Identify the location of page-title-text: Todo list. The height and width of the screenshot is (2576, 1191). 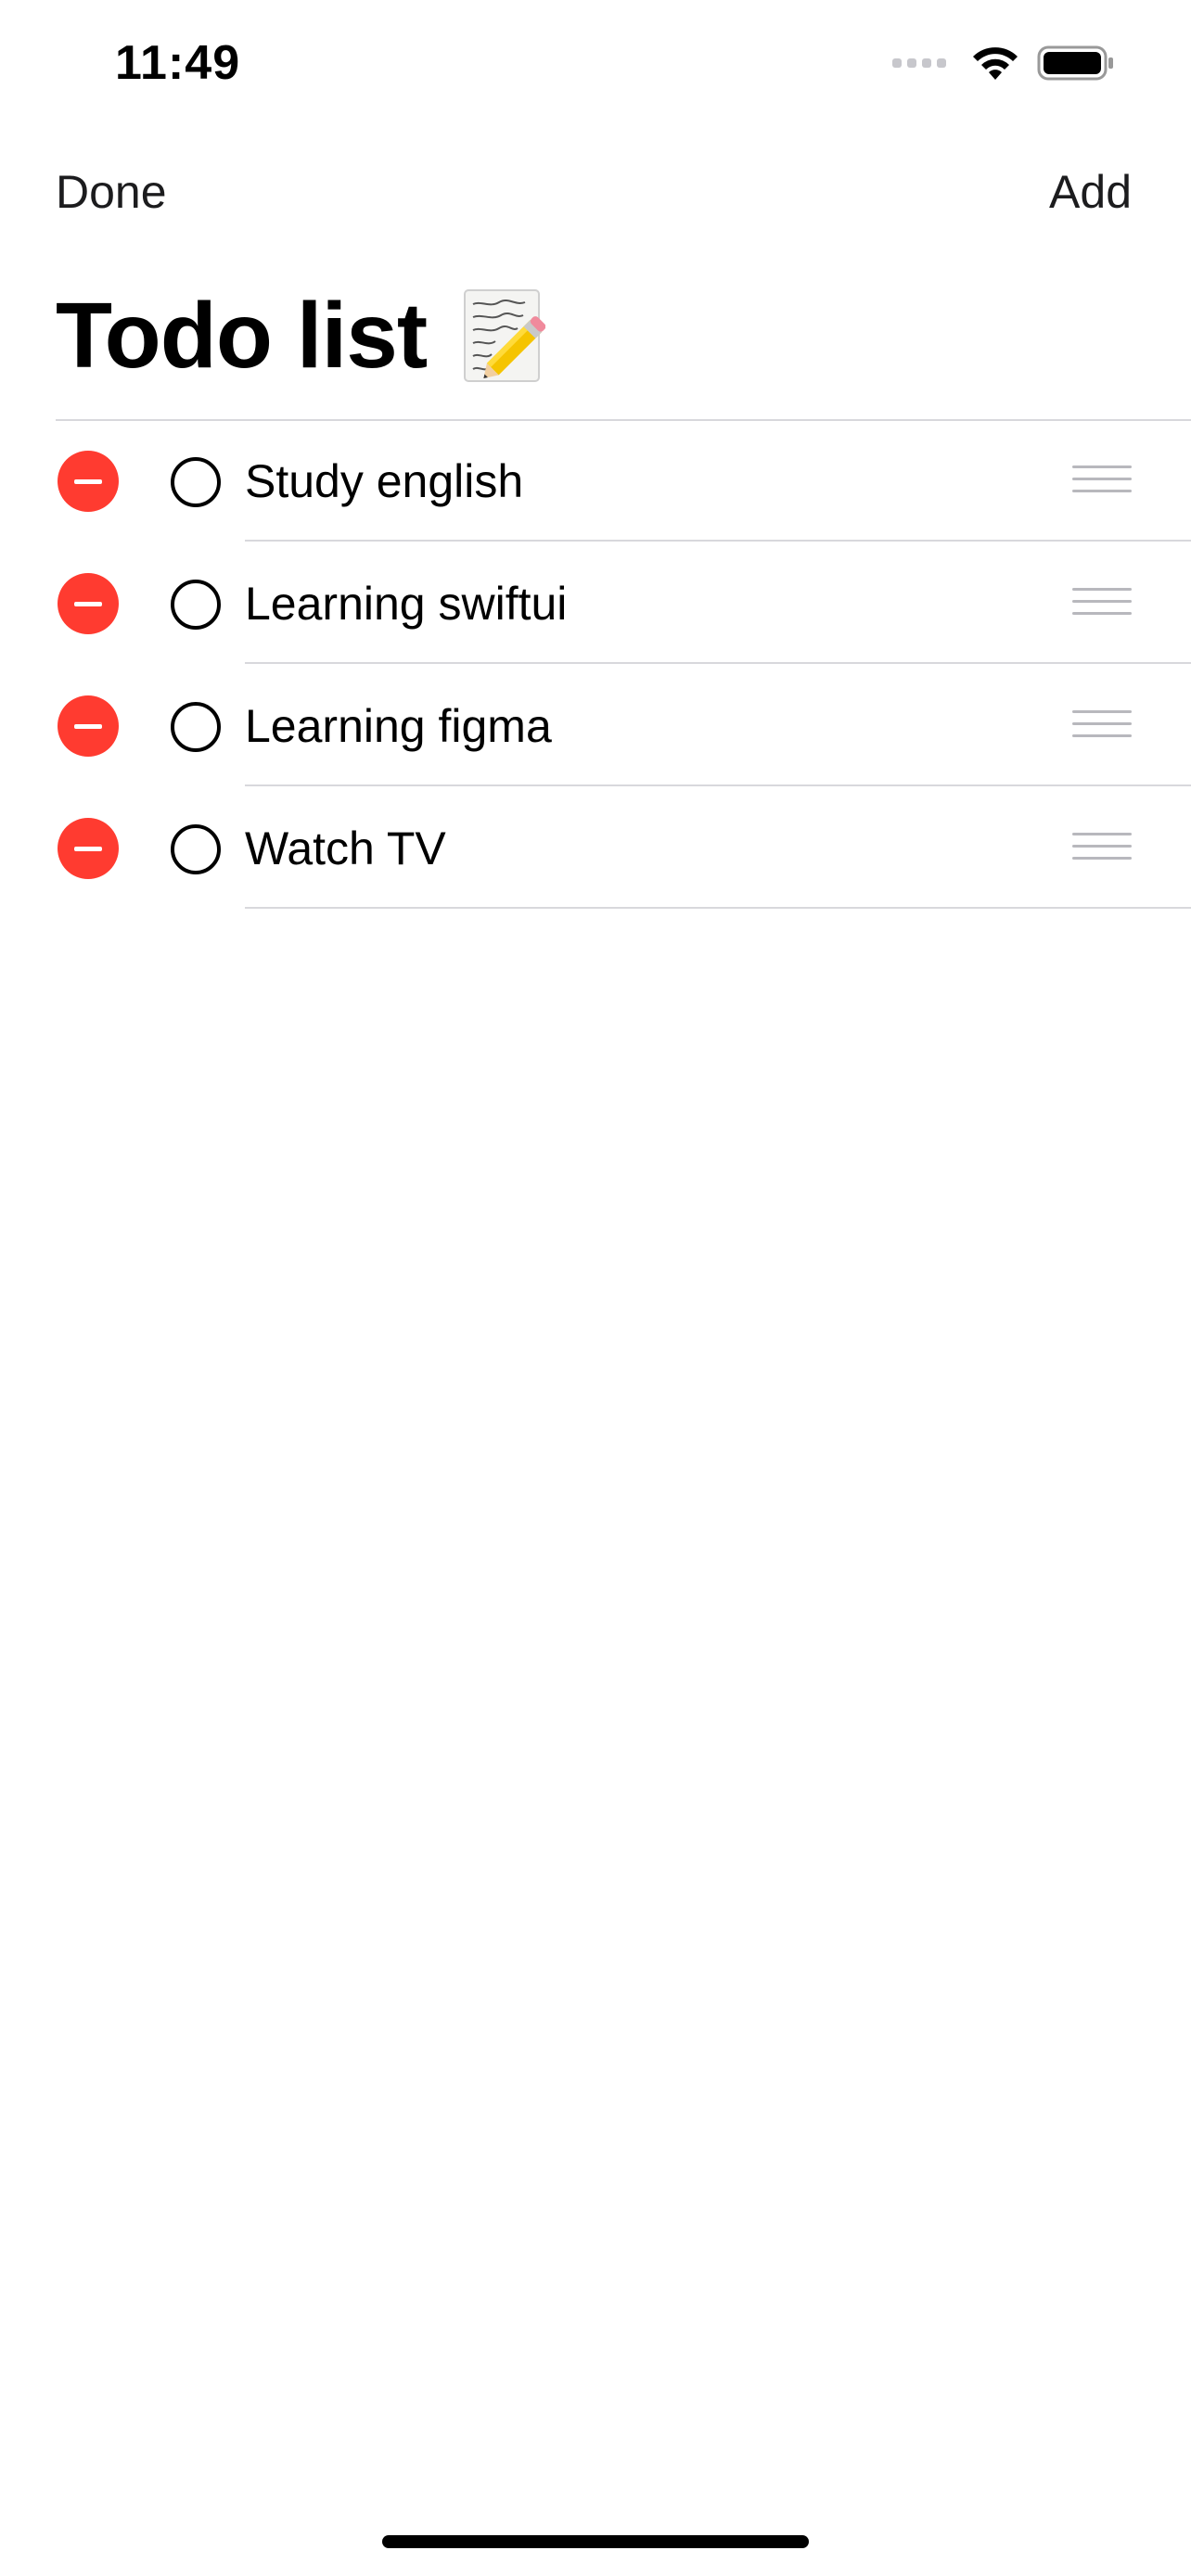
(242, 336).